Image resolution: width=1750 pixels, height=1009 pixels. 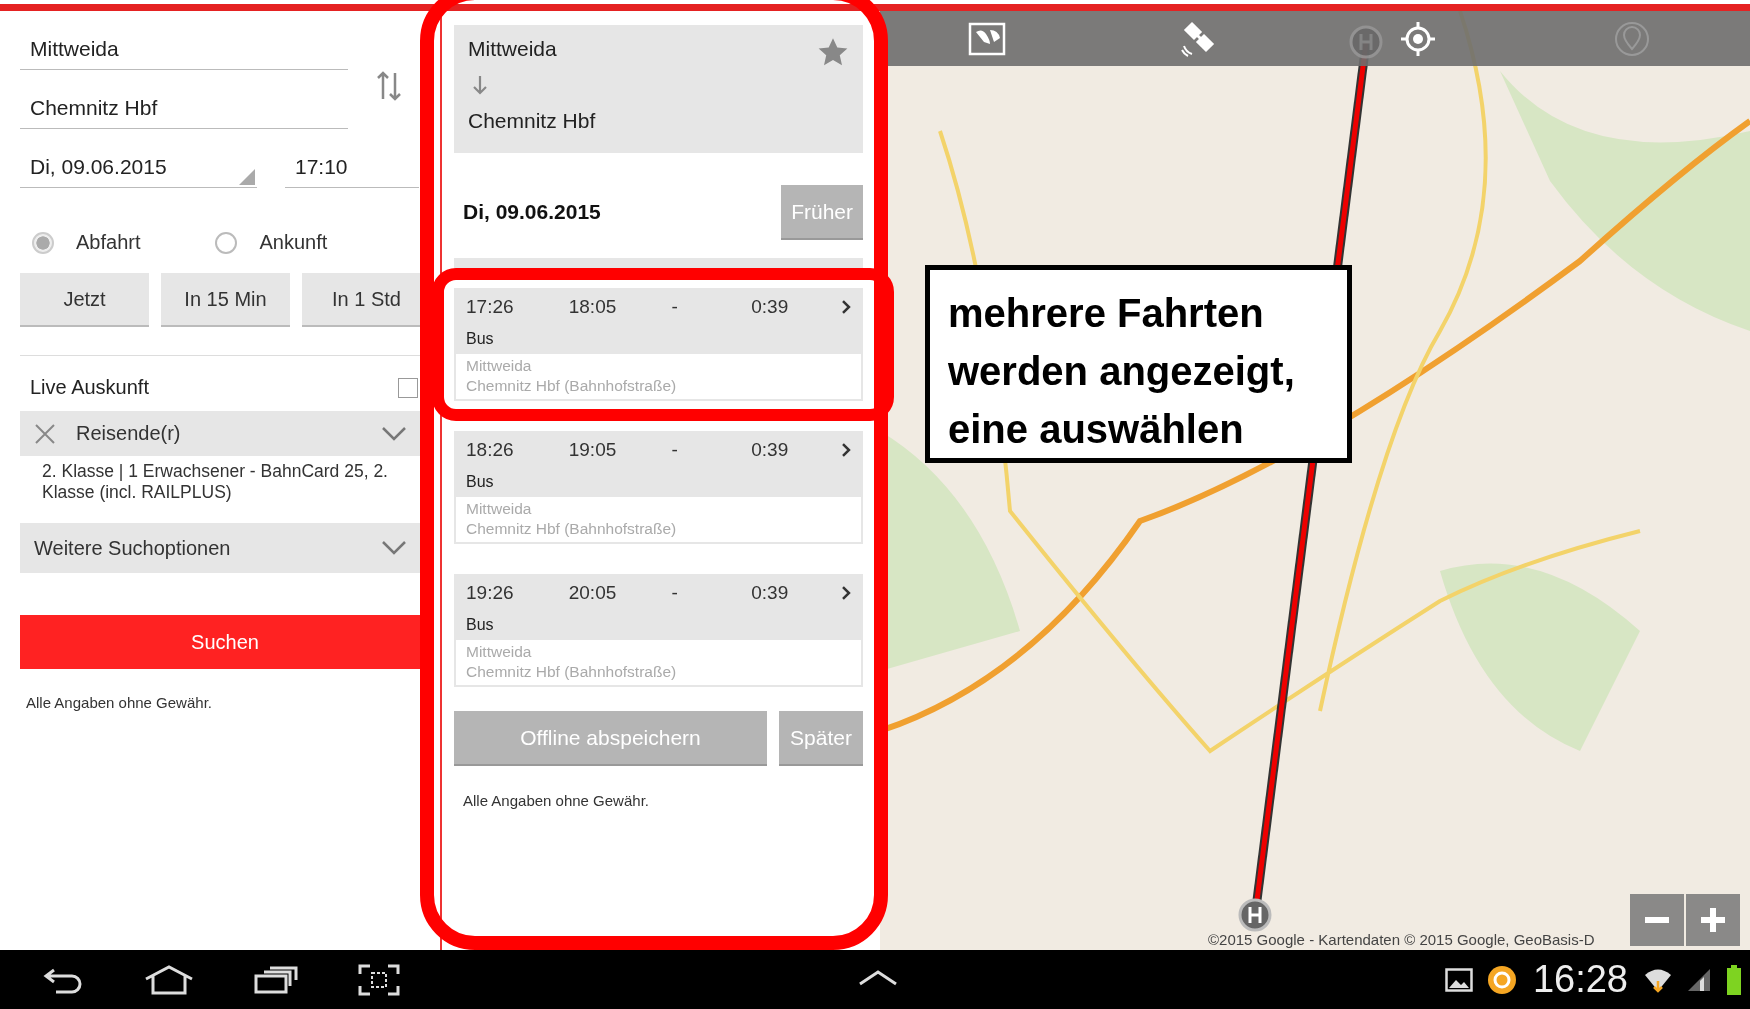 What do you see at coordinates (1418, 38) in the screenshot?
I see `locate-icon` at bounding box center [1418, 38].